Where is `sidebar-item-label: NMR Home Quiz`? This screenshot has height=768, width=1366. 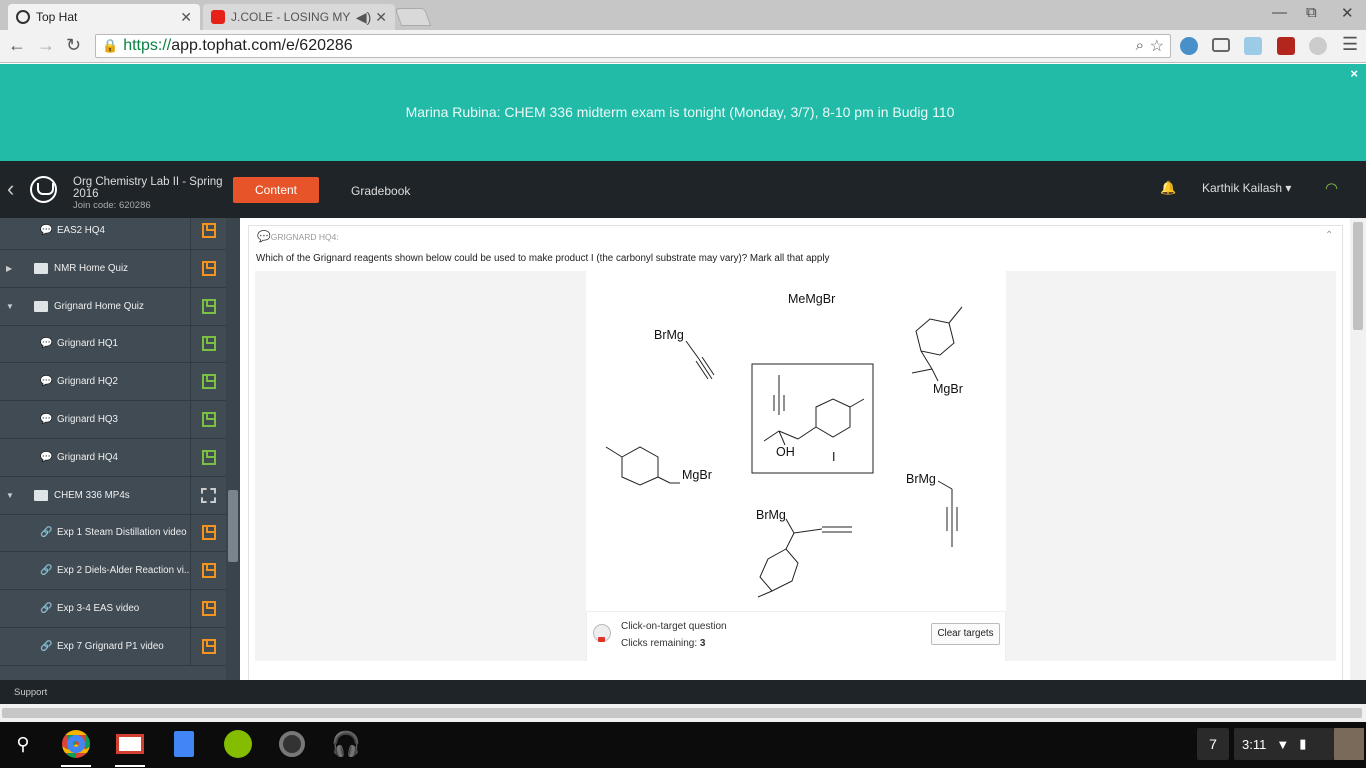
sidebar-item-label: NMR Home Quiz is located at coordinates (91, 268).